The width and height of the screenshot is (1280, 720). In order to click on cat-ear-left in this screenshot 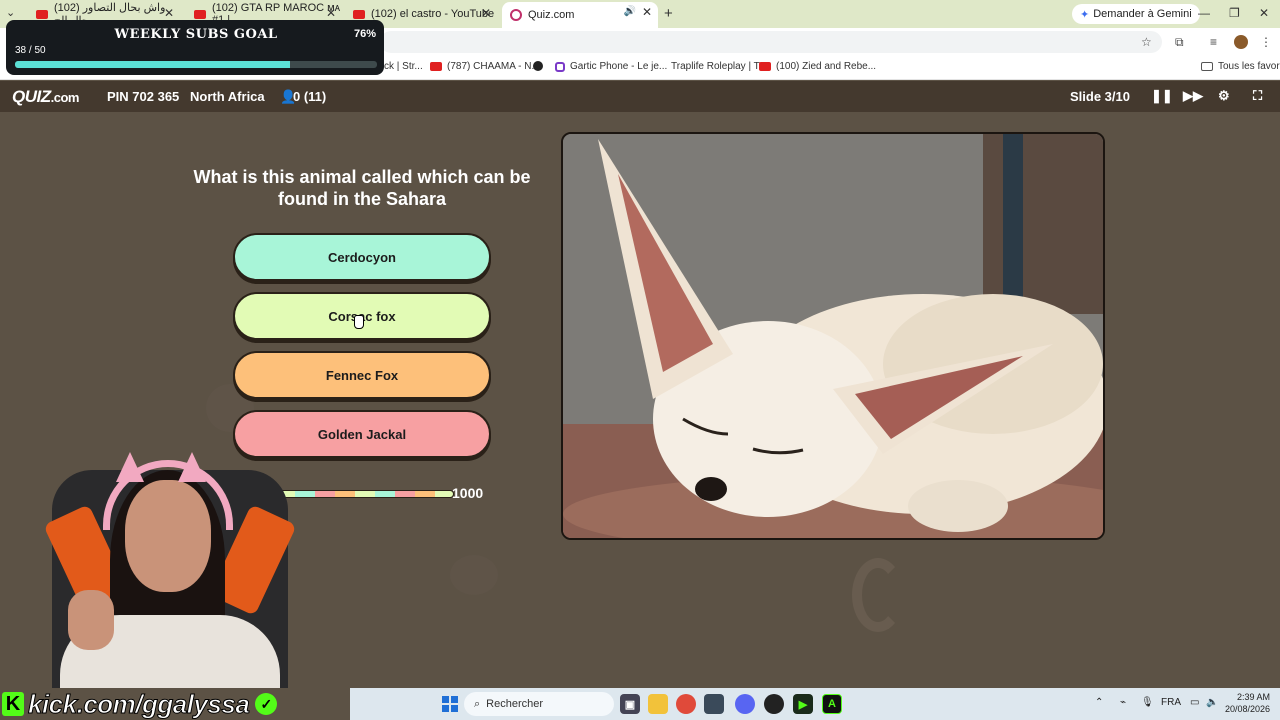, I will do `click(130, 467)`.